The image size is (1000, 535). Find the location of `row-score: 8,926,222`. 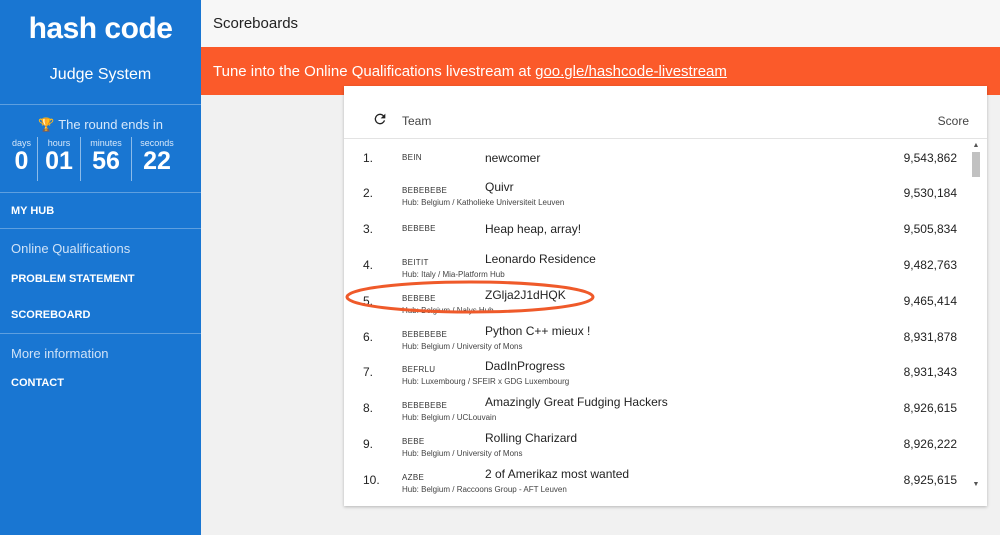

row-score: 8,926,222 is located at coordinates (930, 444).